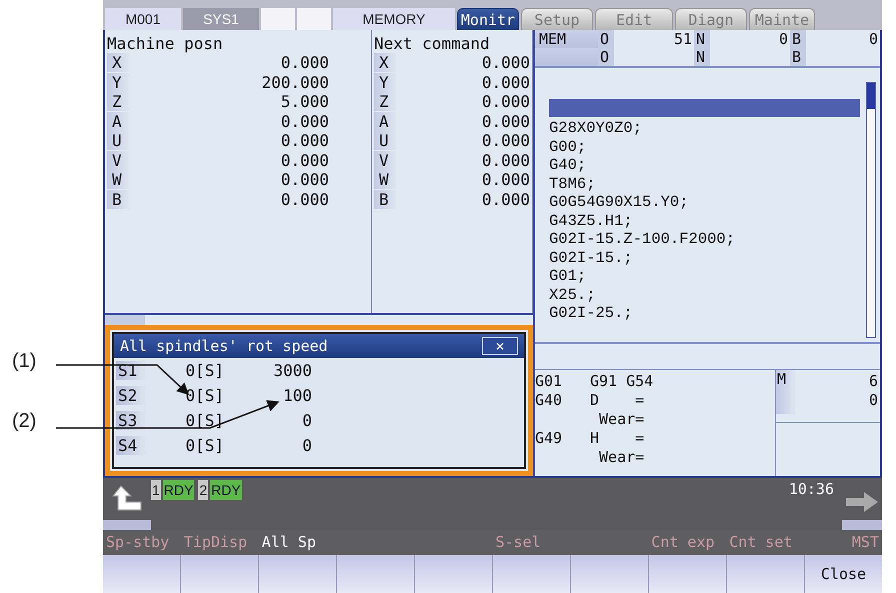  What do you see at coordinates (549, 438) in the screenshot?
I see `modal-code: G49` at bounding box center [549, 438].